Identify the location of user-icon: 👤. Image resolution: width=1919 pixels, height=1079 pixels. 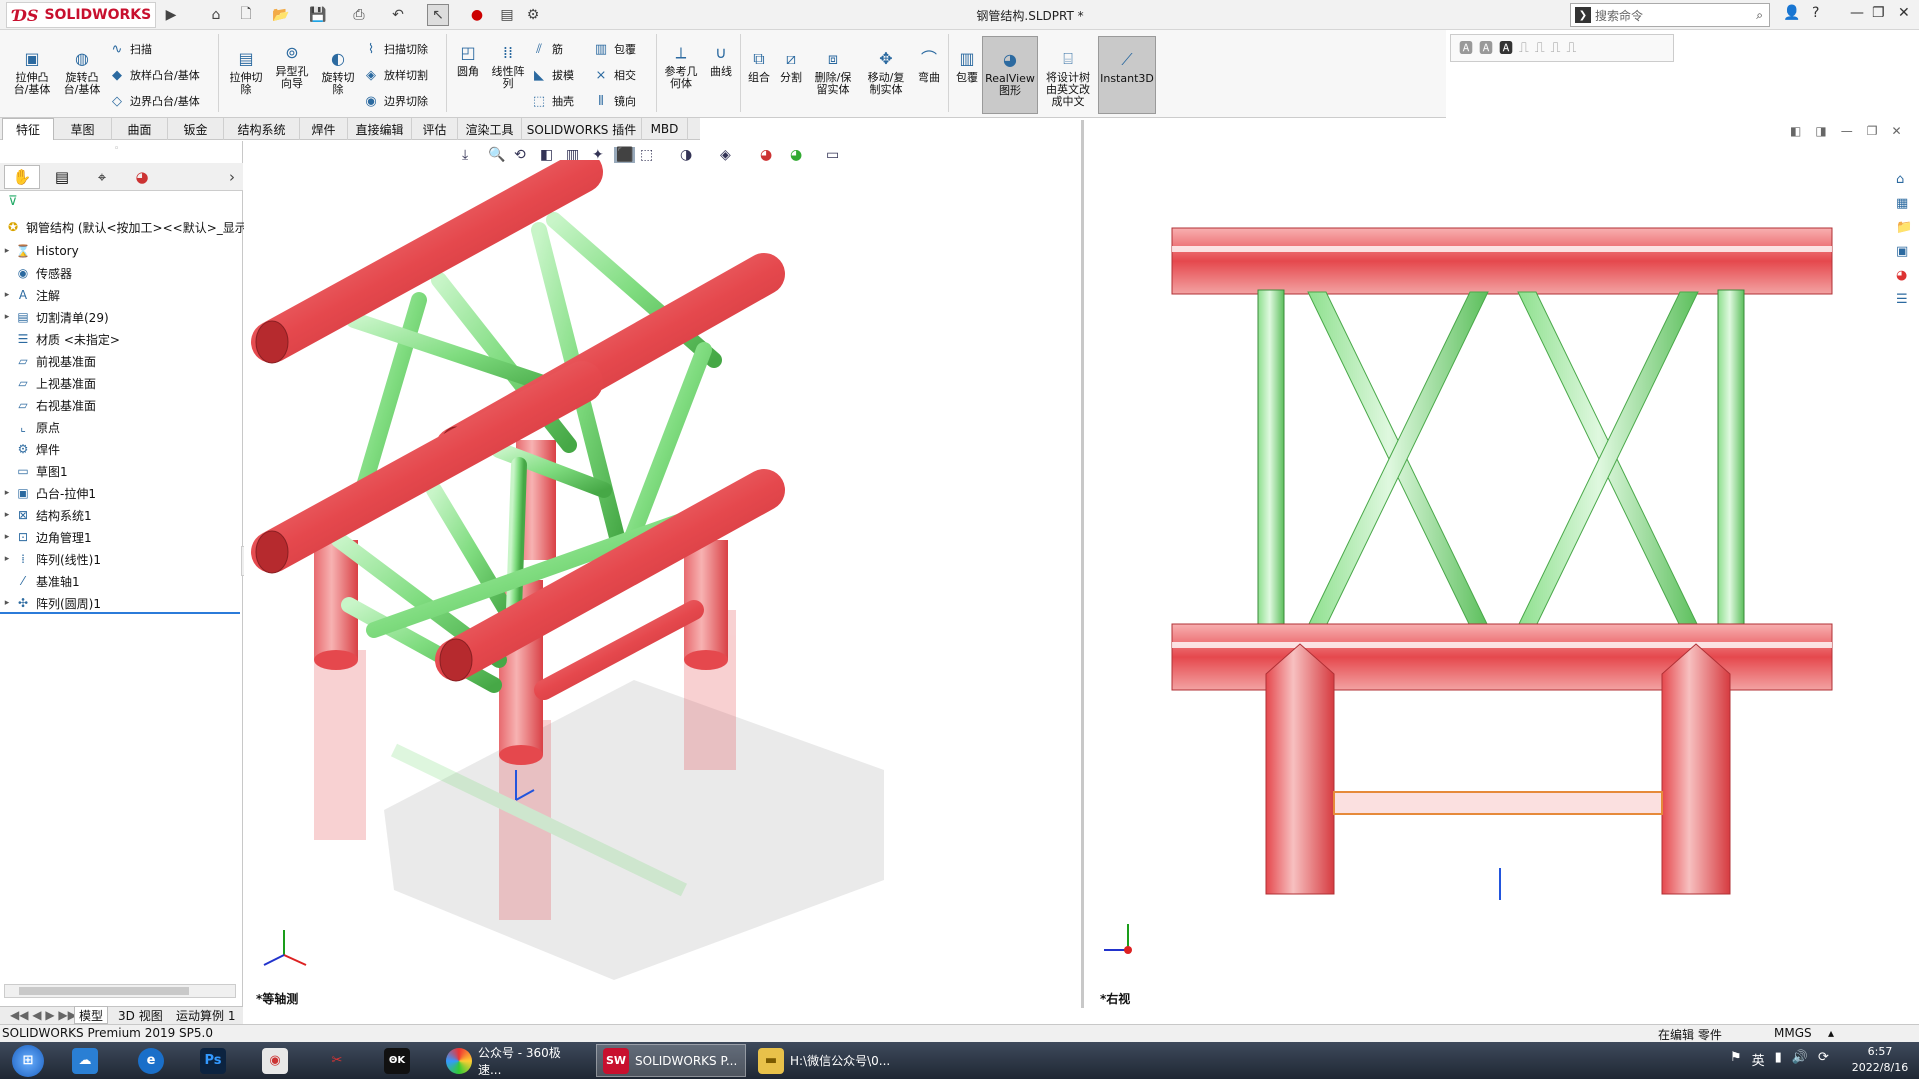
(1791, 13).